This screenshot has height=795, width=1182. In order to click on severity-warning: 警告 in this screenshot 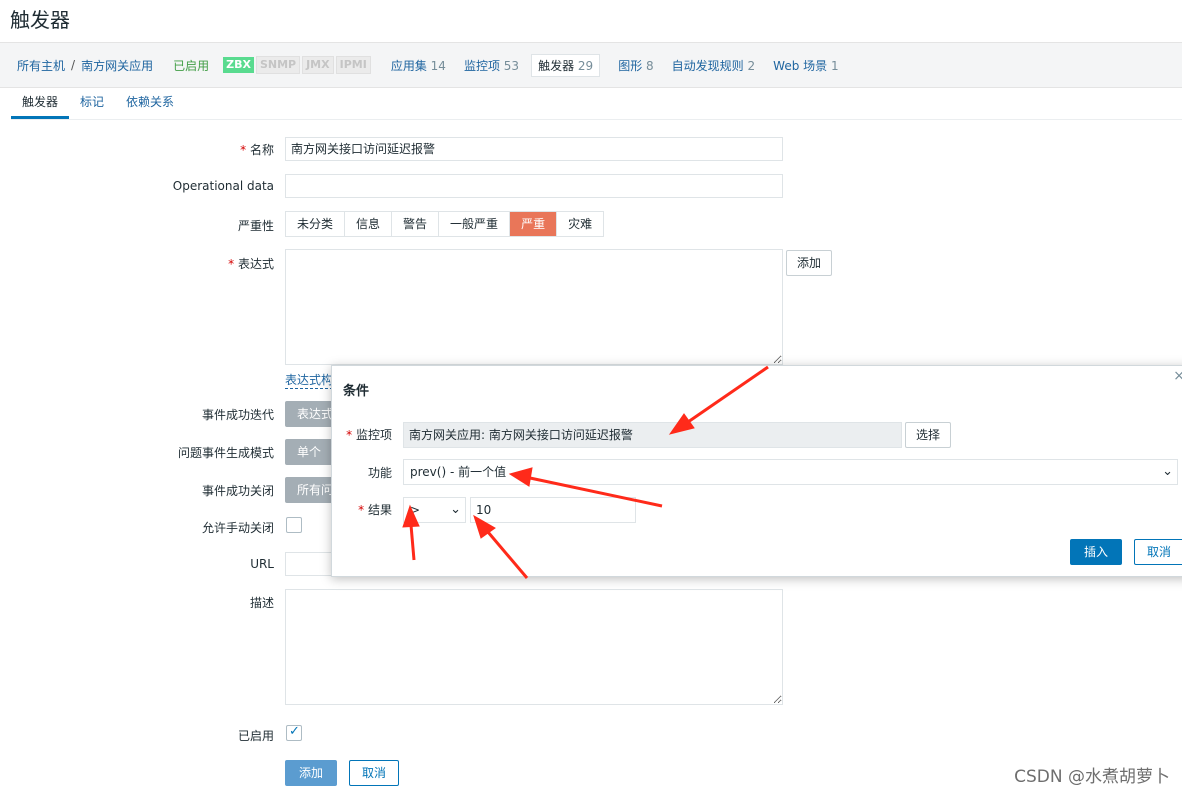, I will do `click(416, 224)`.